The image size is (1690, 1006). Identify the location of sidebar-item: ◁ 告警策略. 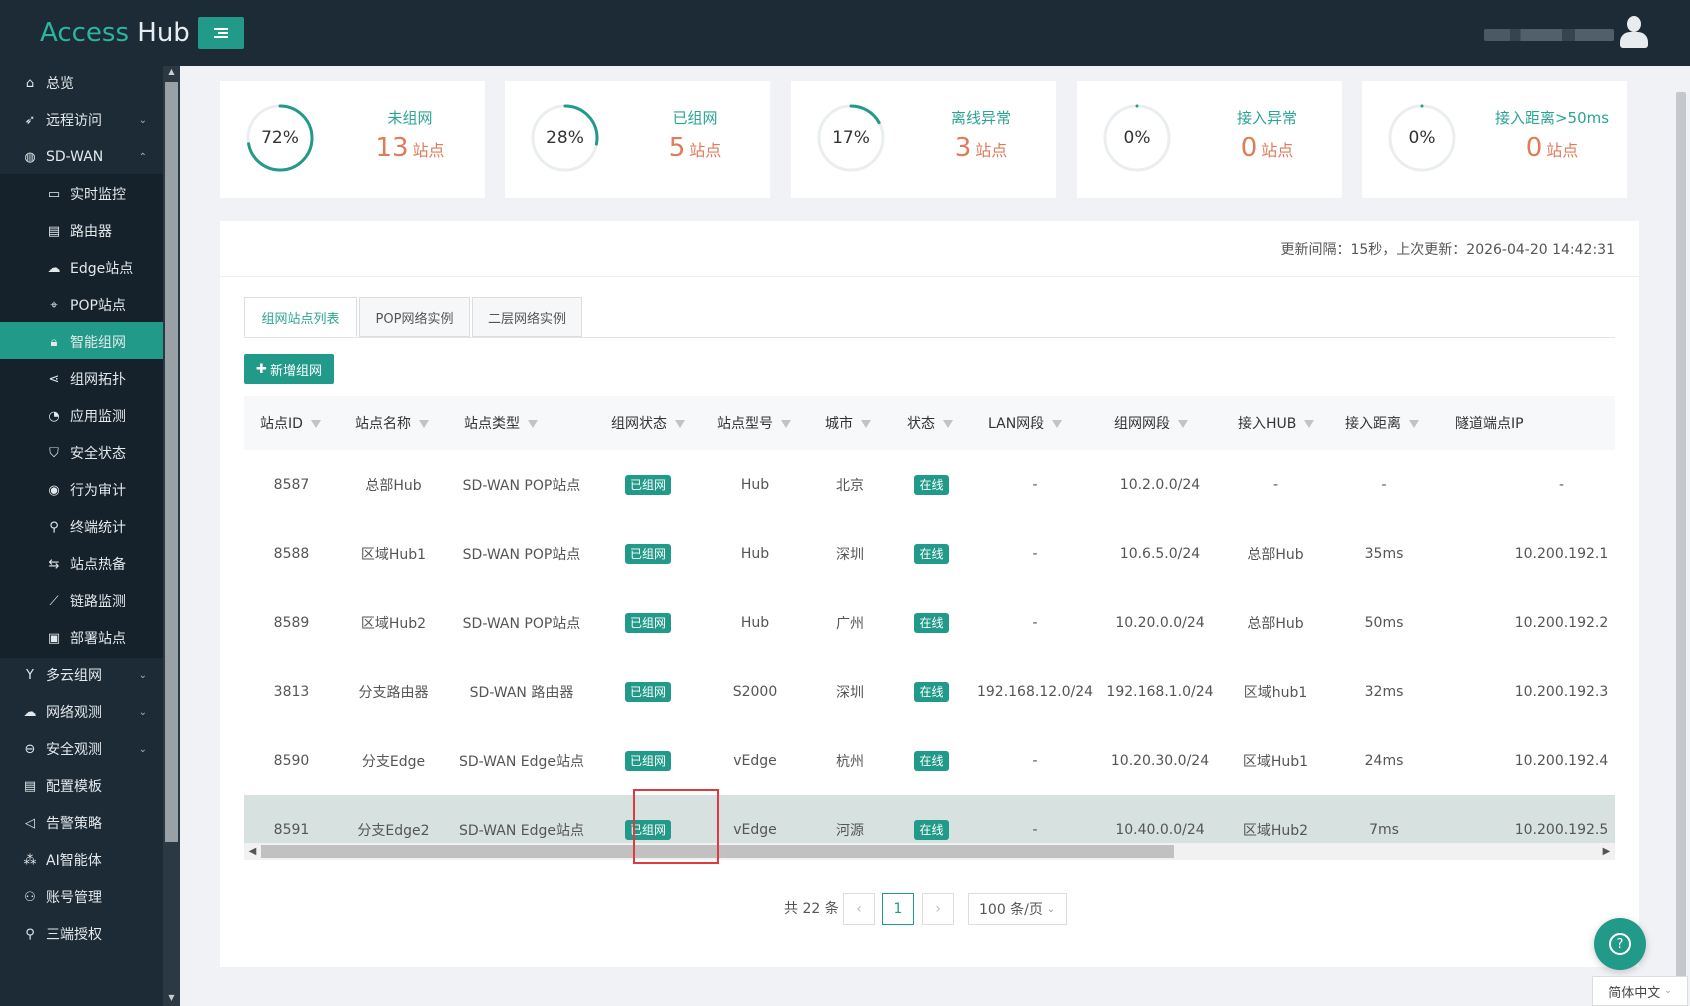
(81, 823).